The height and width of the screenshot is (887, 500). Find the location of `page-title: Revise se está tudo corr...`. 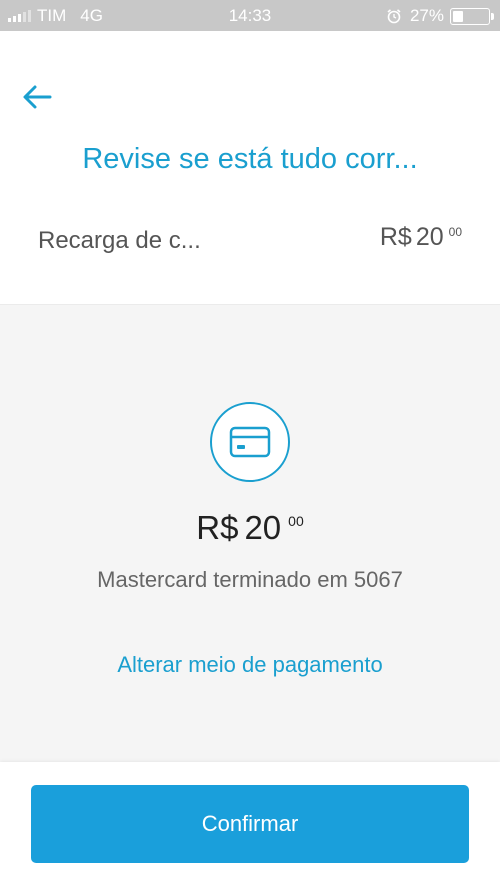

page-title: Revise se está tudo corr... is located at coordinates (250, 159).